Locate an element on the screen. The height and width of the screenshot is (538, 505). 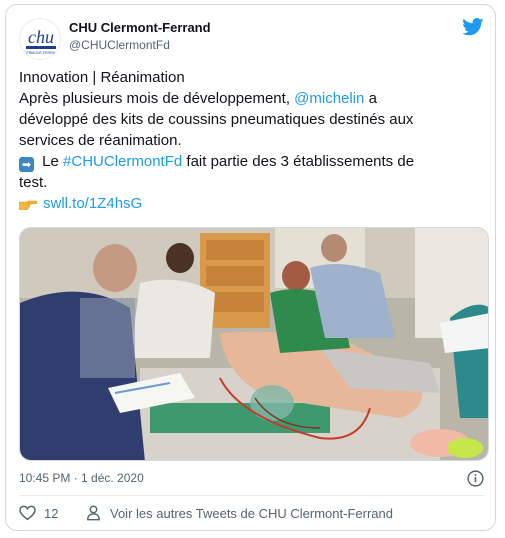
avatar-logo-text: chu is located at coordinates (41, 37).